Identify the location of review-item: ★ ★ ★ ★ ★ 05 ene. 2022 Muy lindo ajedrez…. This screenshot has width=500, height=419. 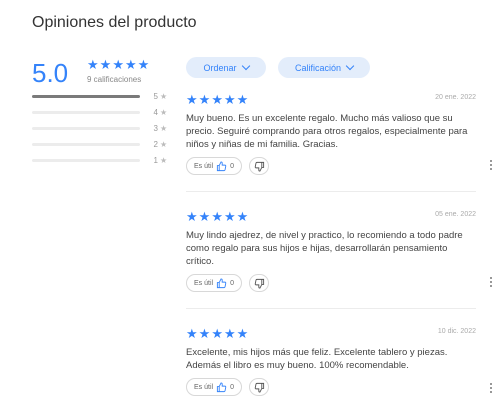
(331, 251).